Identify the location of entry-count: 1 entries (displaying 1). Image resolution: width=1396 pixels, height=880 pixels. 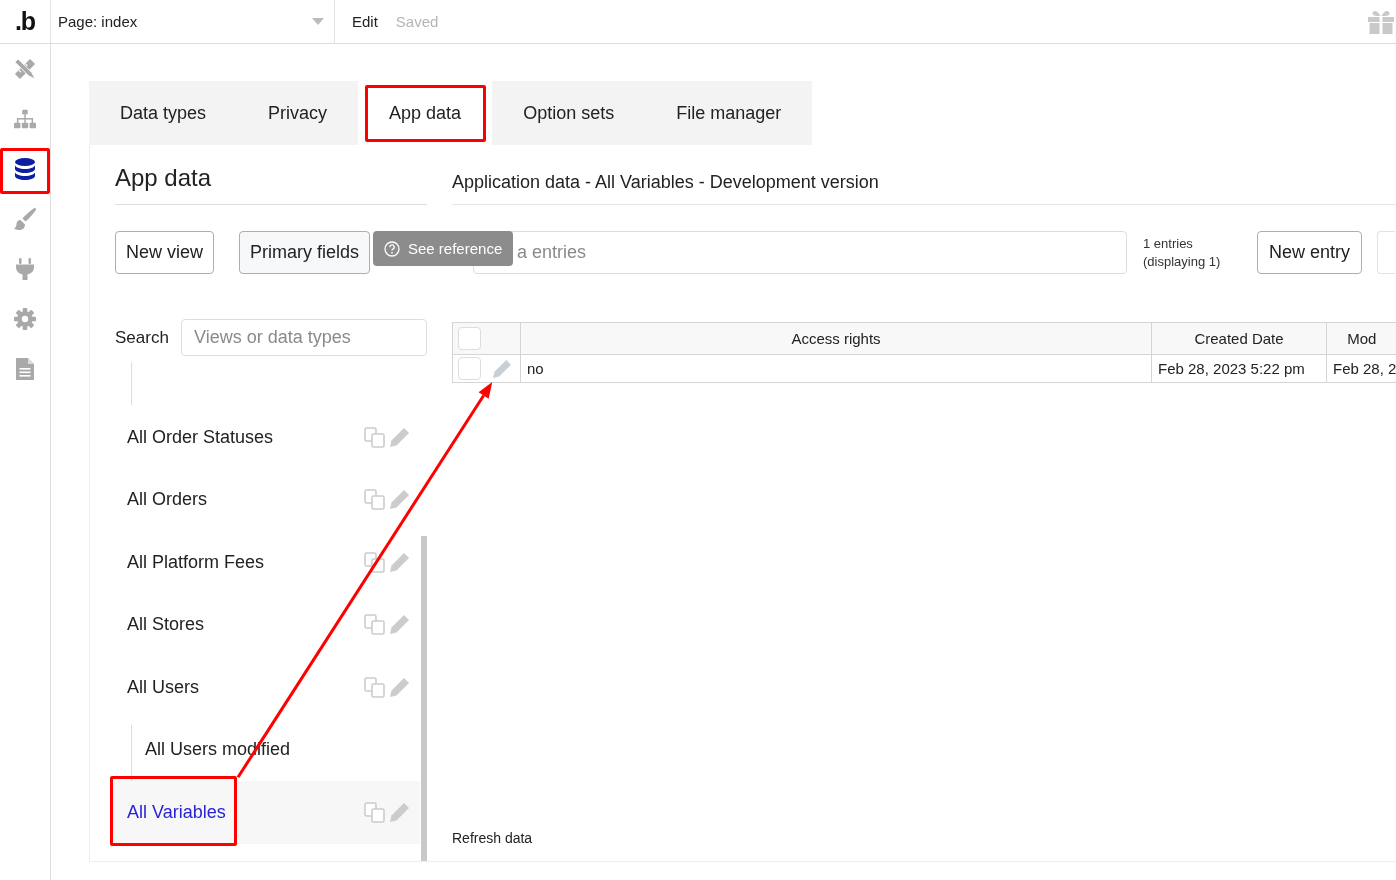
(1182, 252).